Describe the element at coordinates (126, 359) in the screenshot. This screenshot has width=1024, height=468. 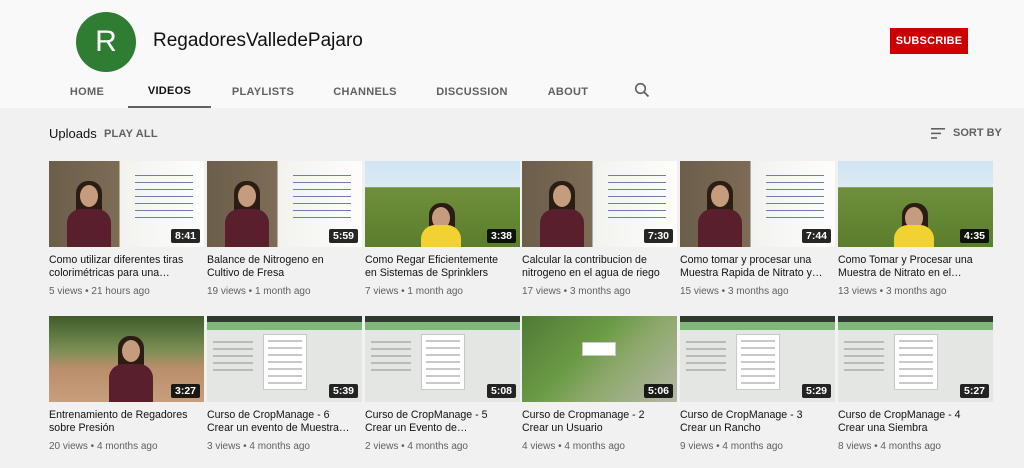
I see `video-thumbnail: 3:27` at that location.